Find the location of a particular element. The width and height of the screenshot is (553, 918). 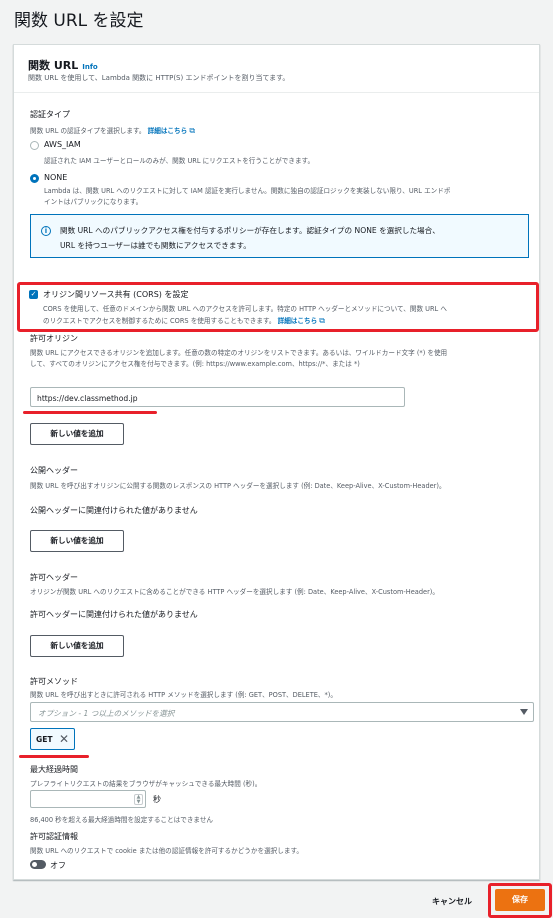

caret-down-icon is located at coordinates (524, 712).